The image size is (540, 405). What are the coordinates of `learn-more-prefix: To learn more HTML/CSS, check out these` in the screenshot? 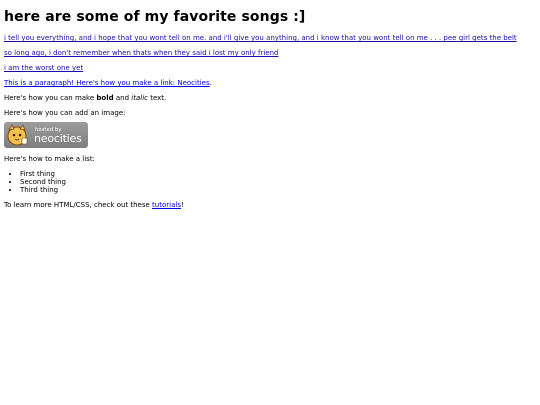 It's located at (78, 205).